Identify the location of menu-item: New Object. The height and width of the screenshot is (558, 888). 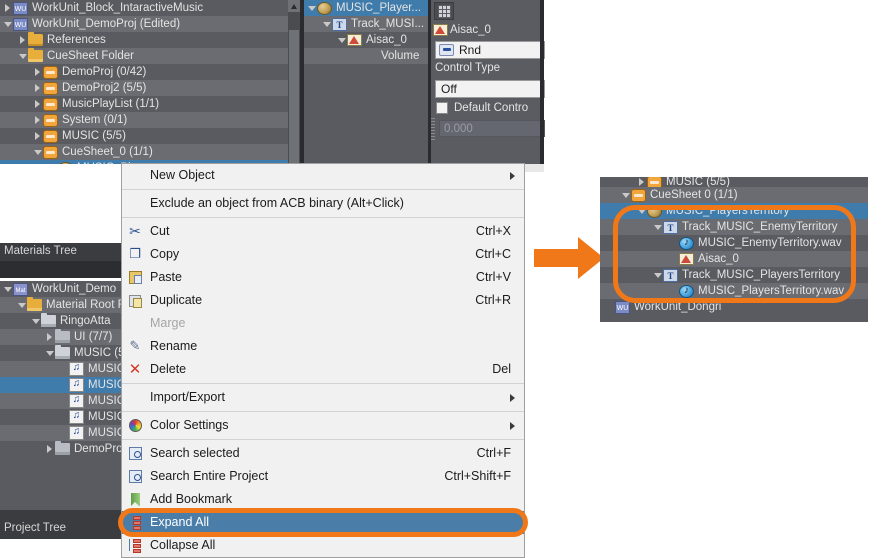
(323, 175).